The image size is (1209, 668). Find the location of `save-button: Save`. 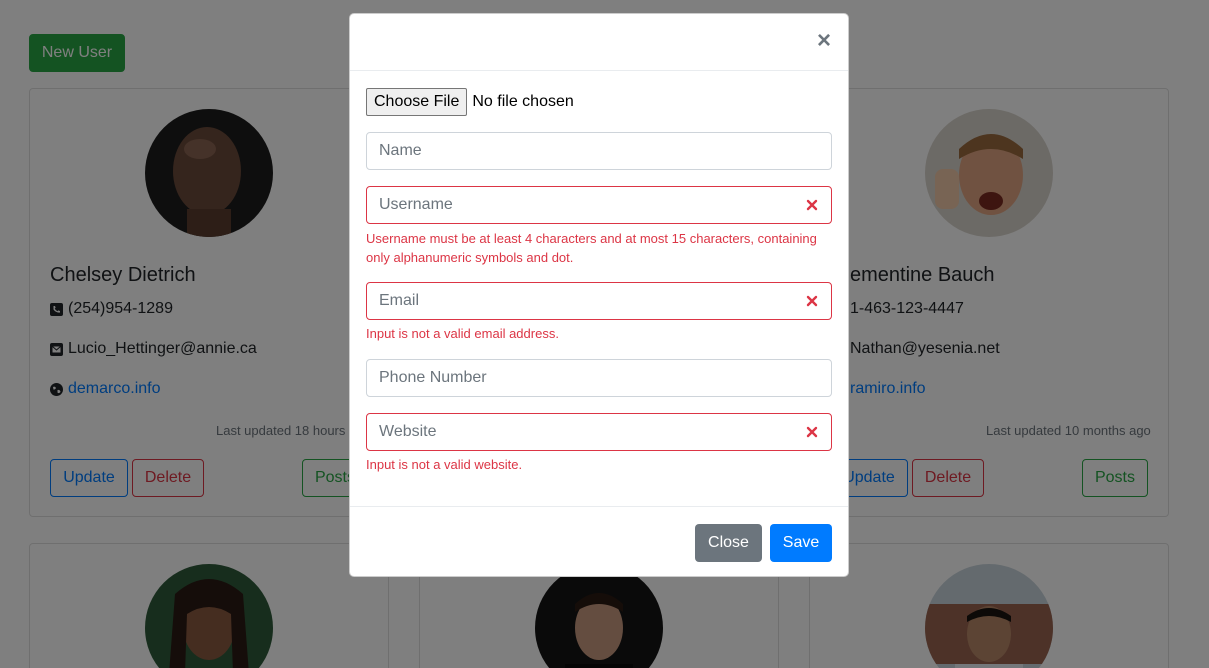

save-button: Save is located at coordinates (801, 543).